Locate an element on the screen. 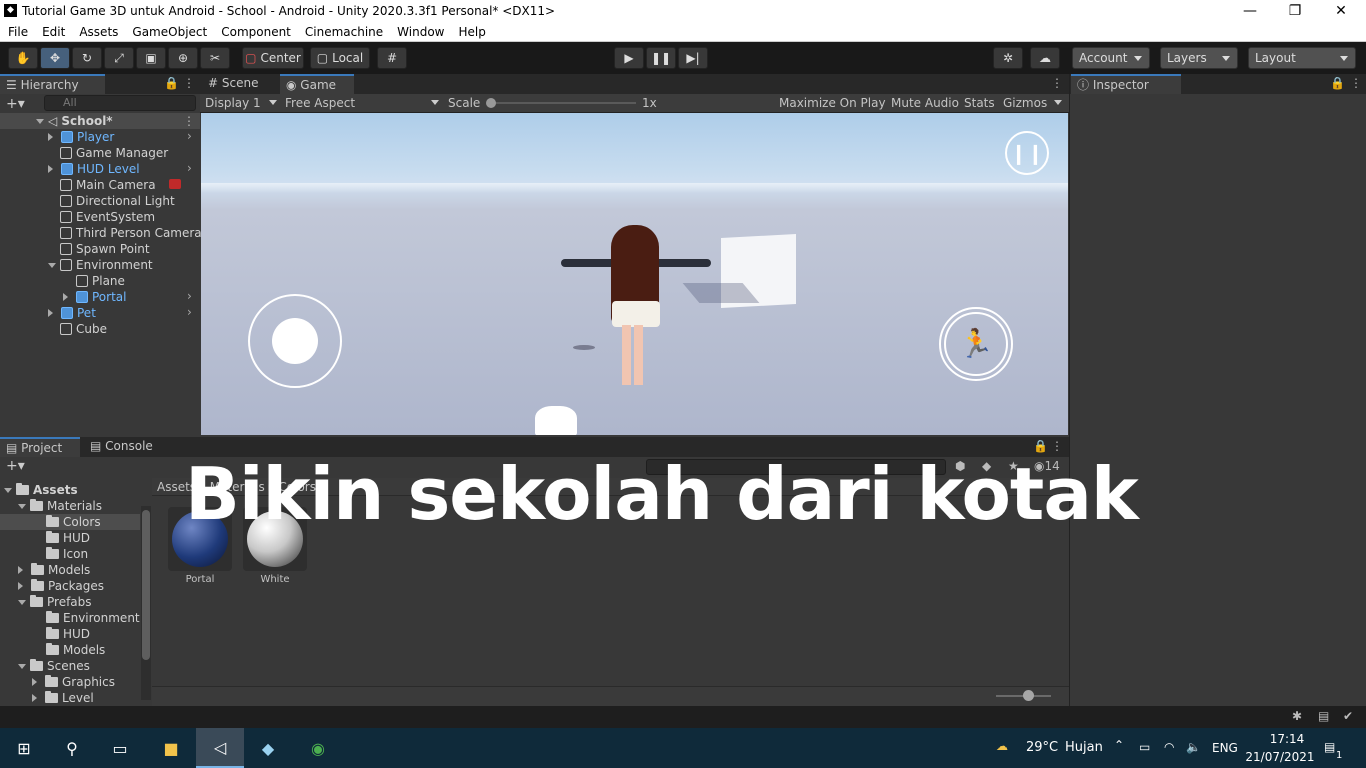 The width and height of the screenshot is (1366, 768). custom-tool-icon: ✂ is located at coordinates (215, 58).